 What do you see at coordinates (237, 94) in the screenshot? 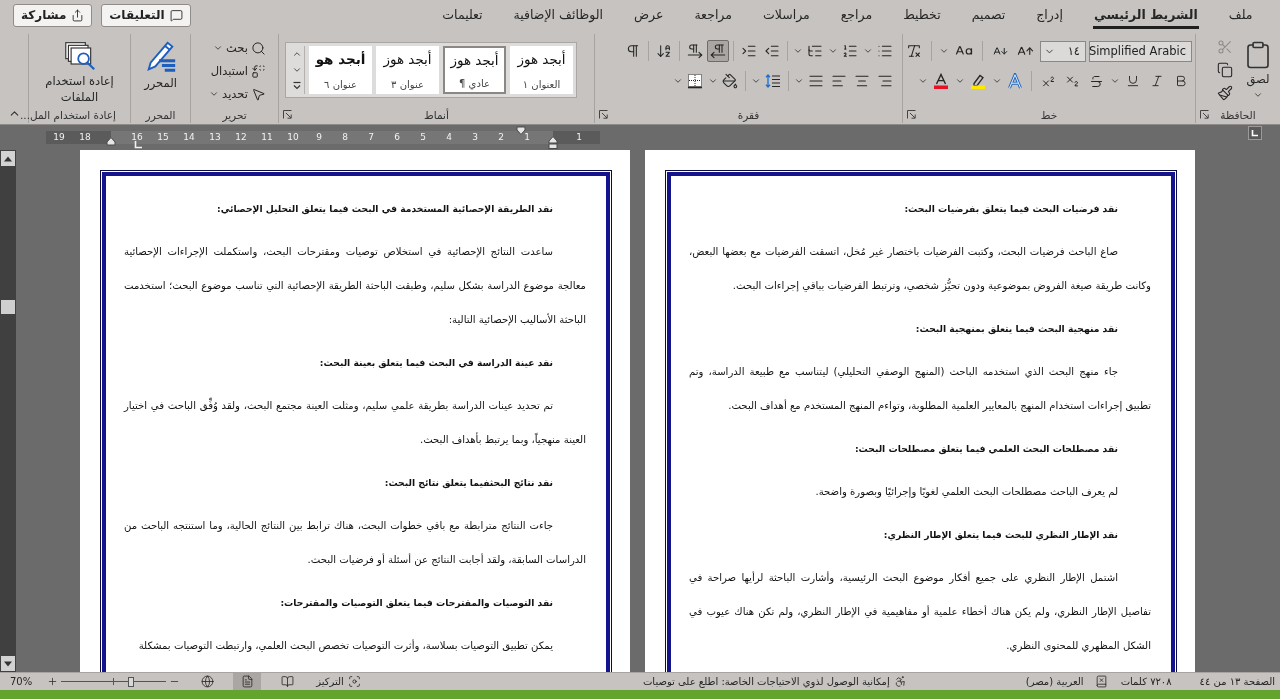
I see `select-button: تحديد` at bounding box center [237, 94].